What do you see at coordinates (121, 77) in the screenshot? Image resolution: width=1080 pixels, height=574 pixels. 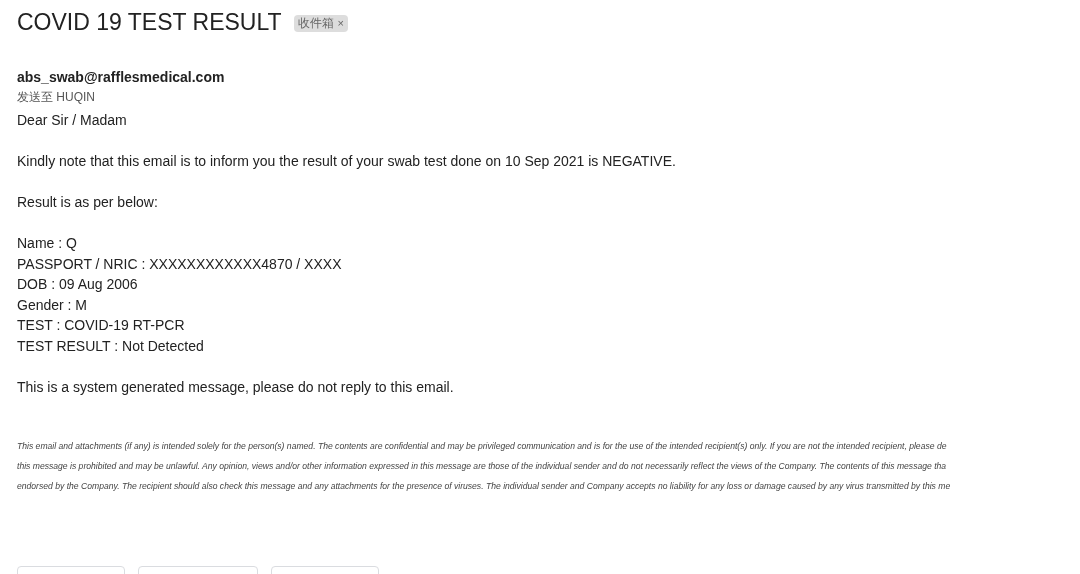 I see `sender-address: abs_swab@rafflesmedical.com` at bounding box center [121, 77].